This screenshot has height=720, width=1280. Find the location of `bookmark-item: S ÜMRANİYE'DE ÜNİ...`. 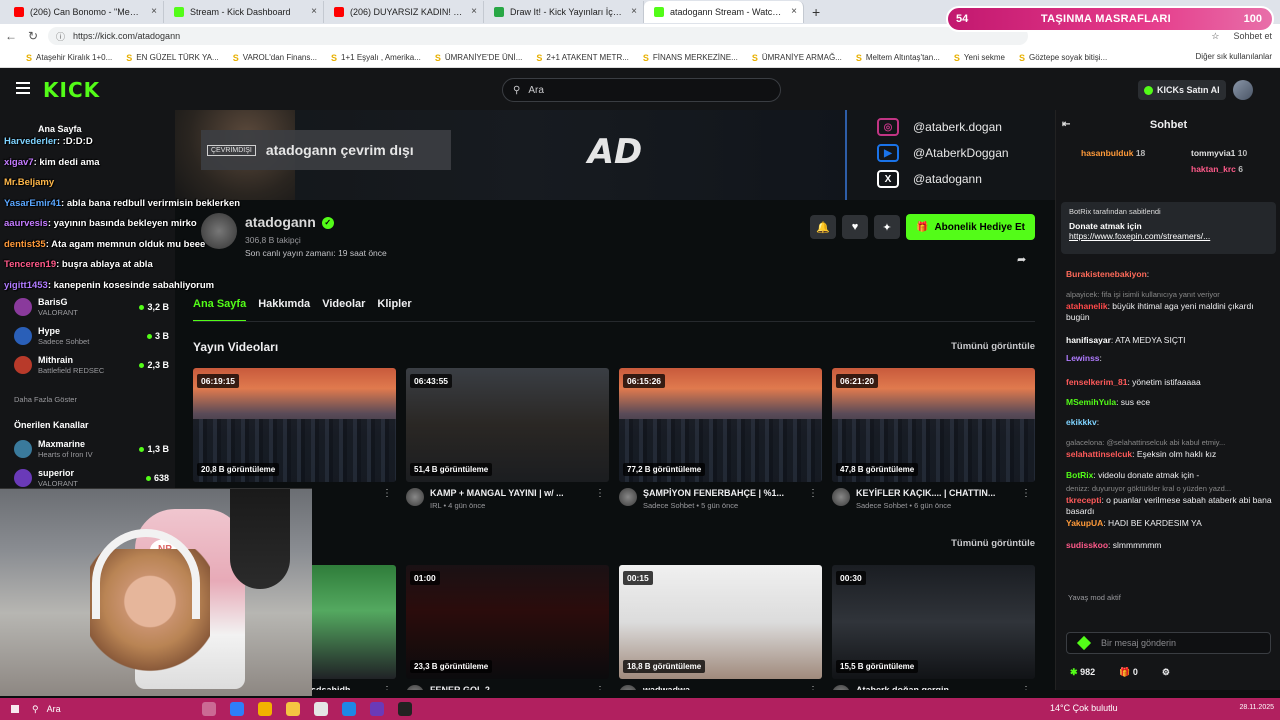

bookmark-item: S ÜMRANİYE'DE ÜNİ... is located at coordinates (479, 58).